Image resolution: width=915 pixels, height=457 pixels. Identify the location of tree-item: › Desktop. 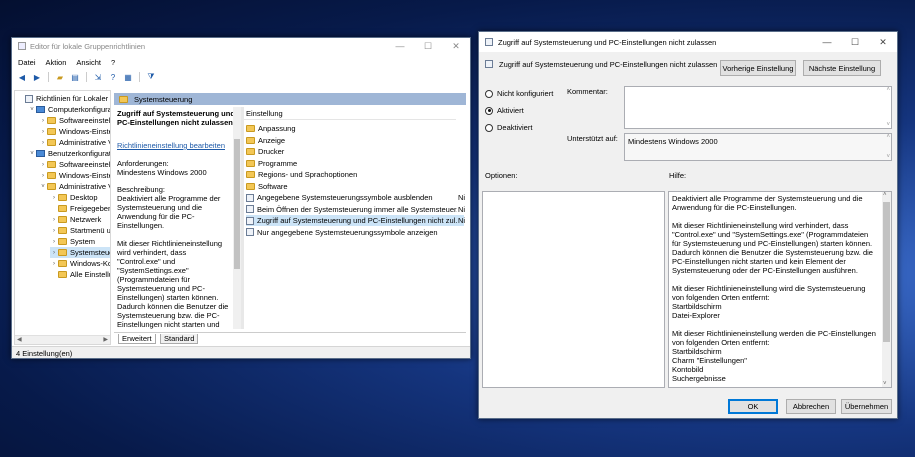
(74, 197).